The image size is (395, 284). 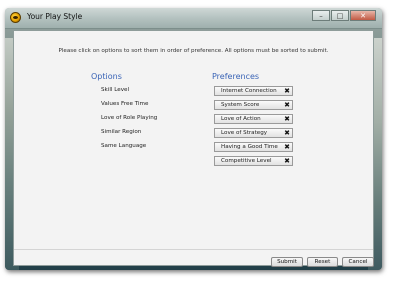 I want to click on option-same-language: Same Language, so click(x=123, y=146).